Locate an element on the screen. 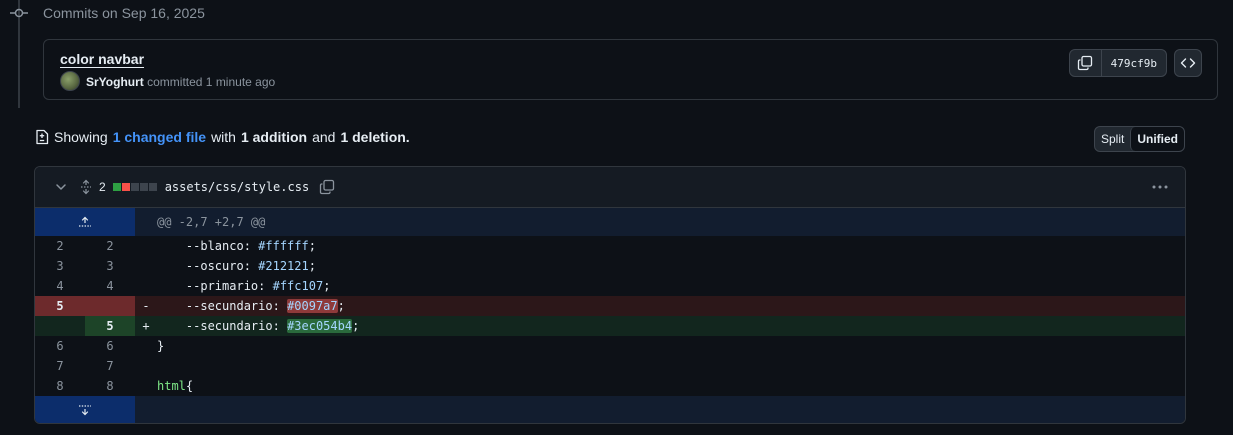 This screenshot has height=435, width=1233. hunk-footer-row is located at coordinates (610, 409).